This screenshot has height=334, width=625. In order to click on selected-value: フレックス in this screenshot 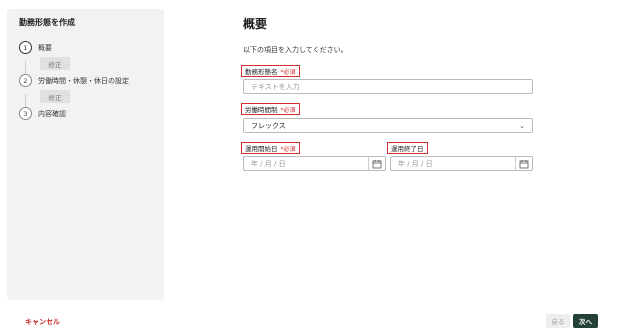, I will do `click(268, 125)`.